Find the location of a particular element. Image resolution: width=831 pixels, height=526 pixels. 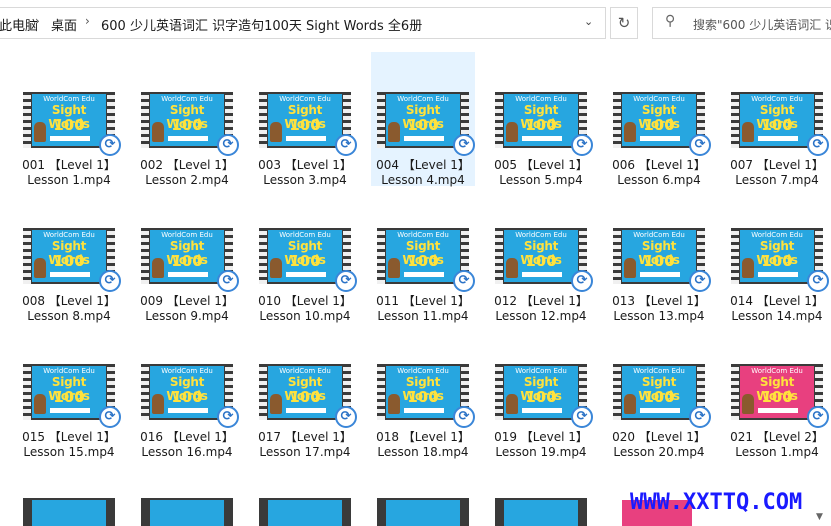

file-name-line2: Lesson 2.mp4 is located at coordinates (187, 180).